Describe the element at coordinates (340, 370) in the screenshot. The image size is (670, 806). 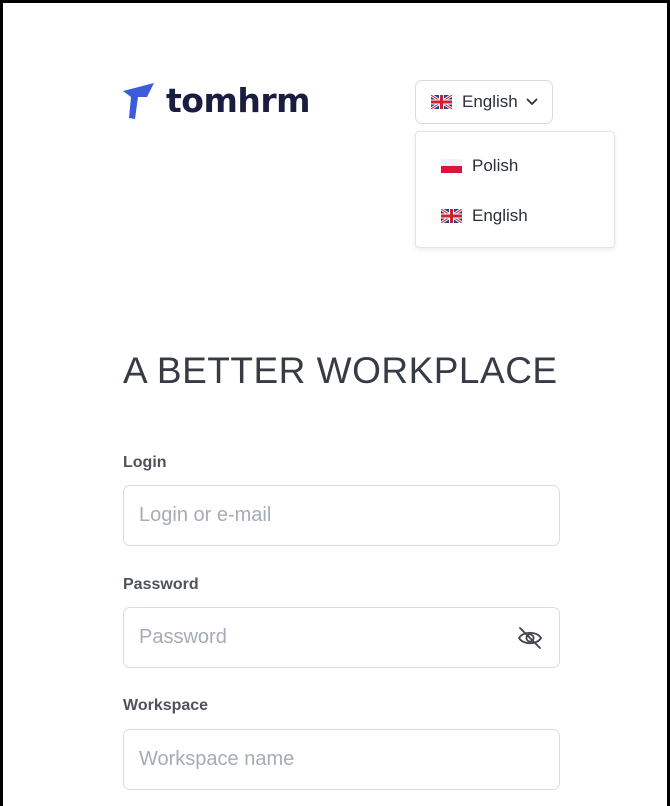
I see `page-headline: A BETTER WORKPLACE` at that location.